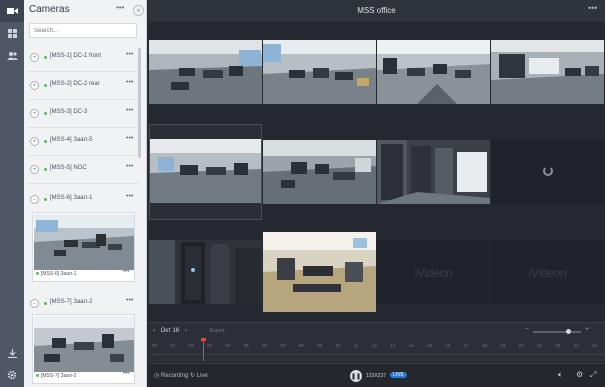 The height and width of the screenshot is (387, 605). I want to click on camera-list-item: + [MSS-5] NOC •••, so click(83, 170).